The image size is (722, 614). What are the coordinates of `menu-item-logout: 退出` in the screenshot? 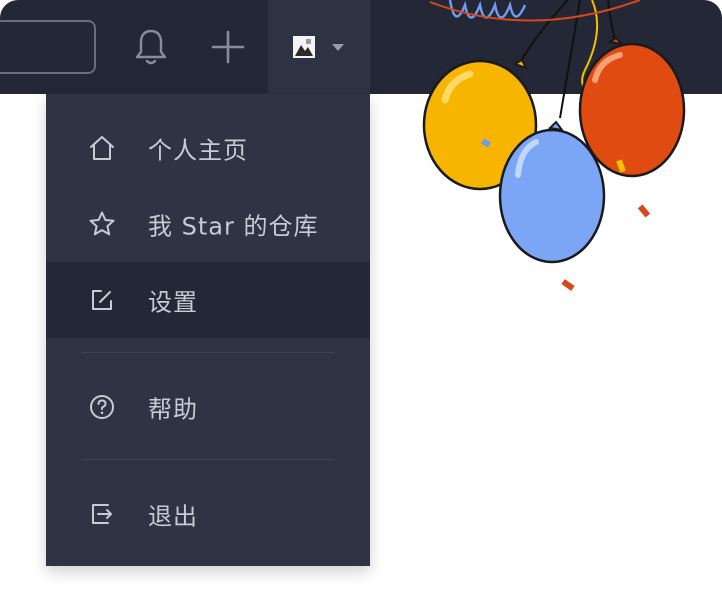 It's located at (208, 514).